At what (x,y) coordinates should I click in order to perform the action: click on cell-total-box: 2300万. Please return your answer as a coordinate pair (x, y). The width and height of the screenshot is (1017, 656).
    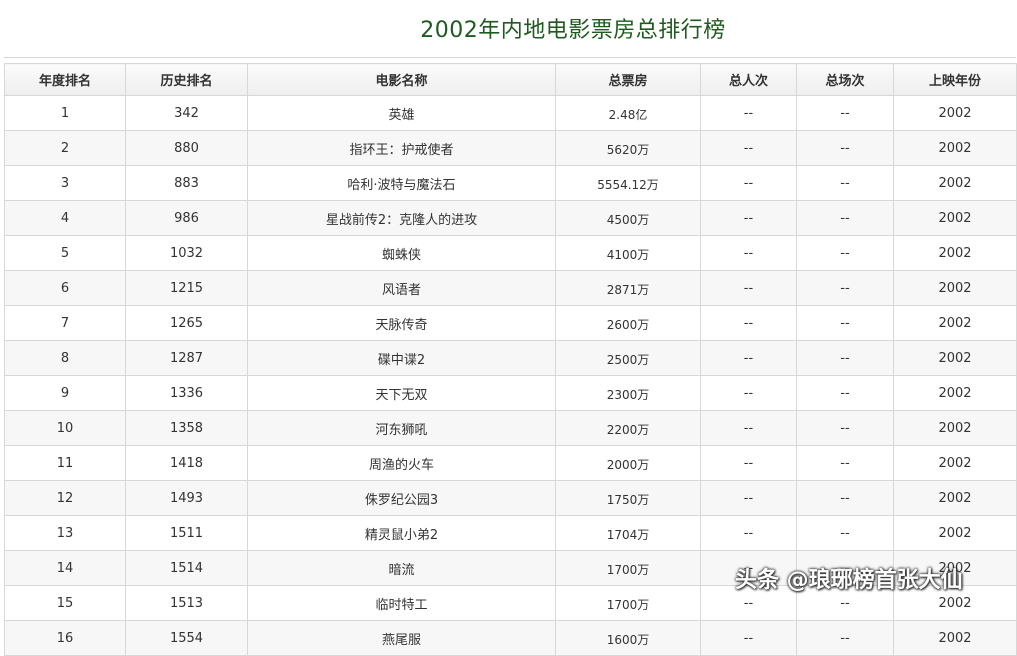
    Looking at the image, I should click on (628, 393).